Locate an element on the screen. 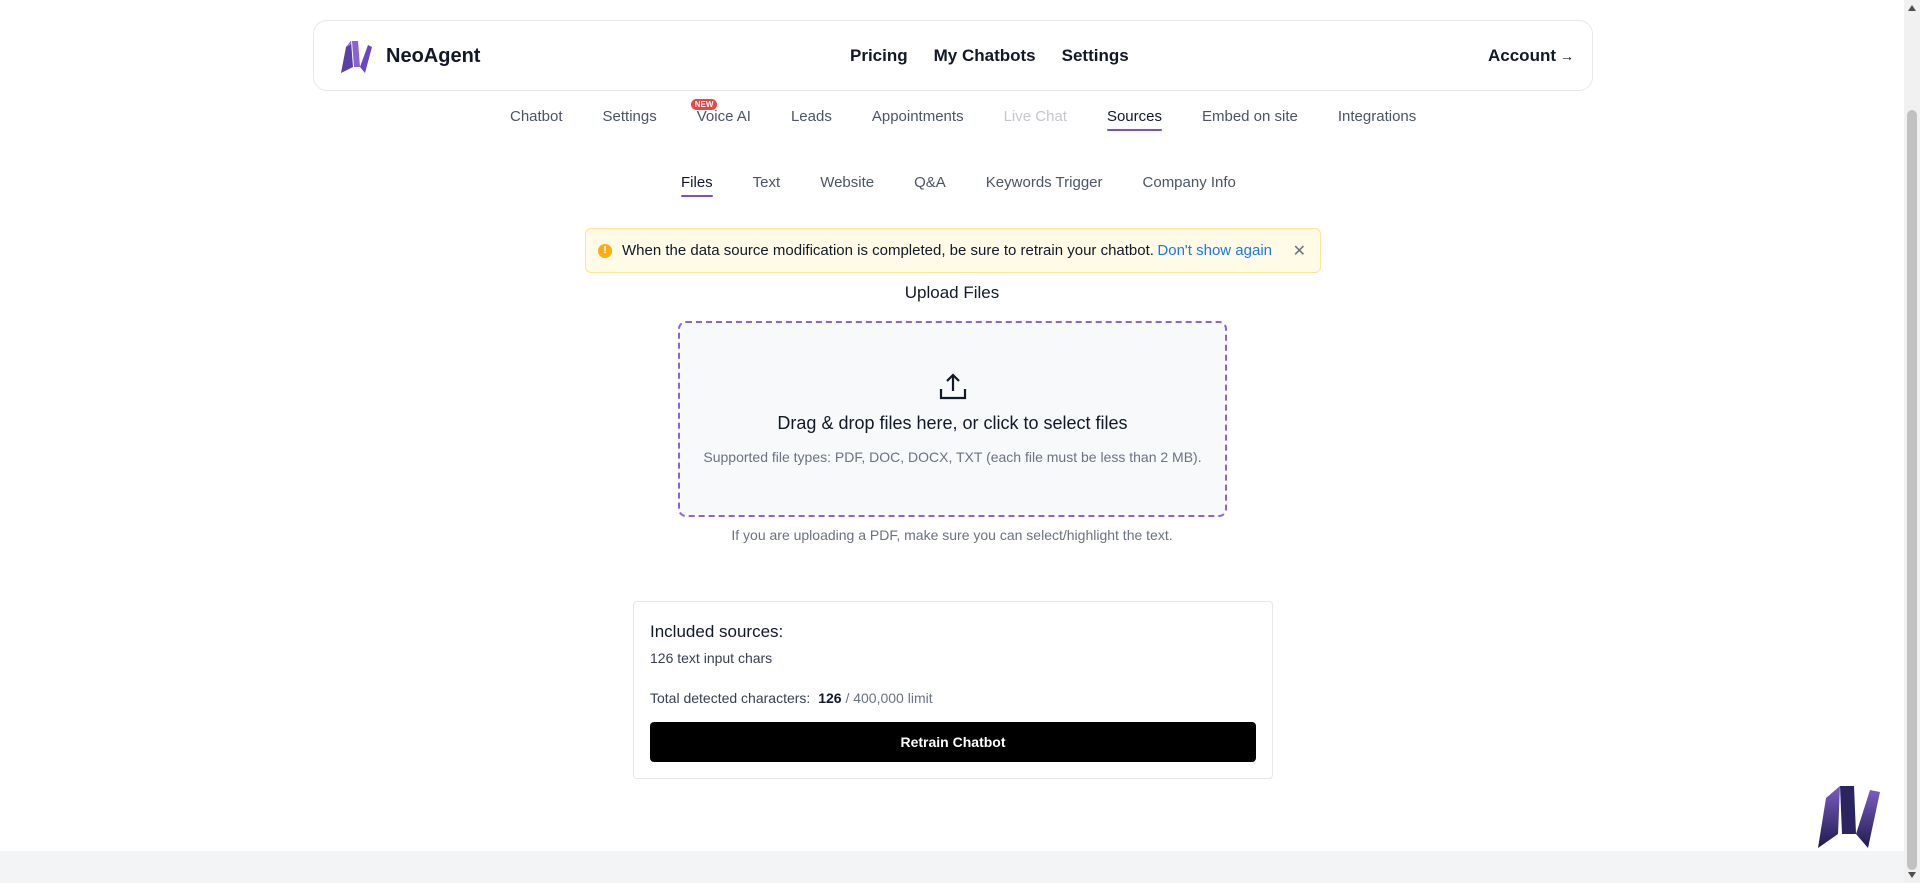  tab-voice-ai-label: Voice AI is located at coordinates (723, 116).